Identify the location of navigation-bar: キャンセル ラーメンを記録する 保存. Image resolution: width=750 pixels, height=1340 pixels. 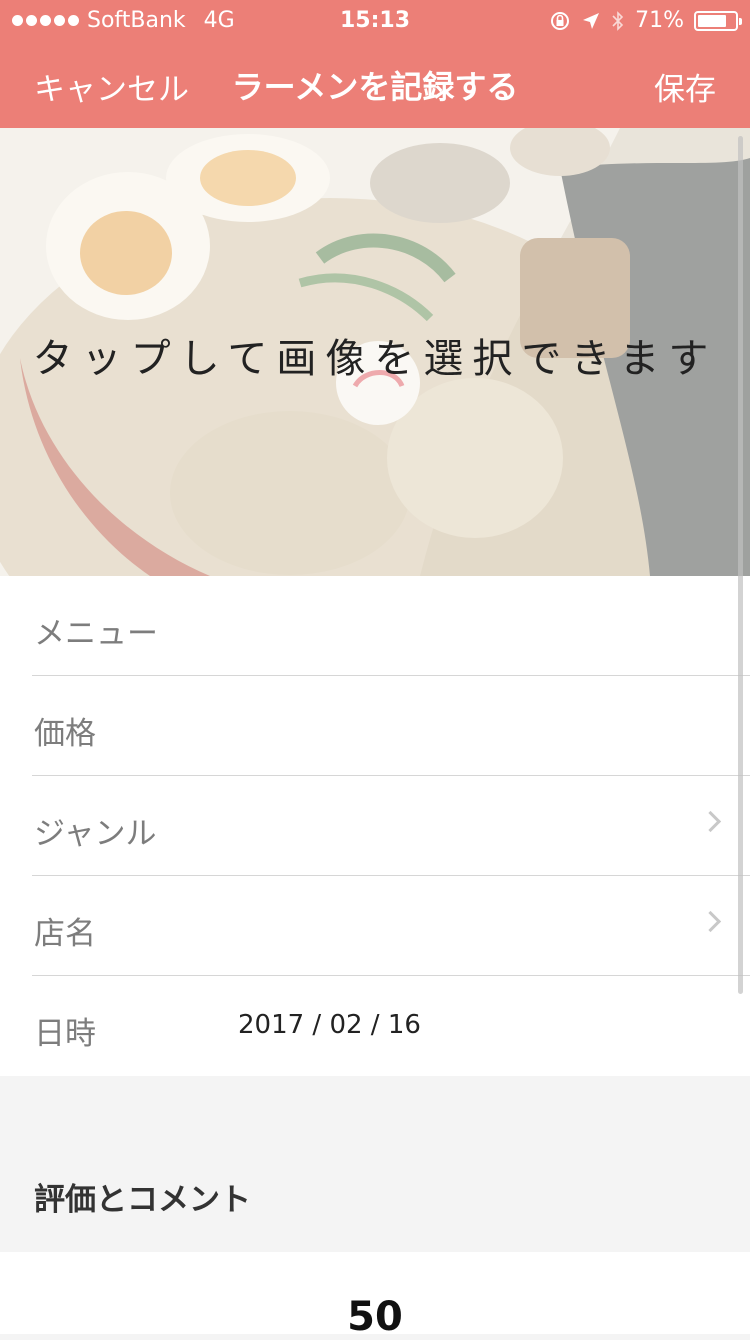
(375, 84).